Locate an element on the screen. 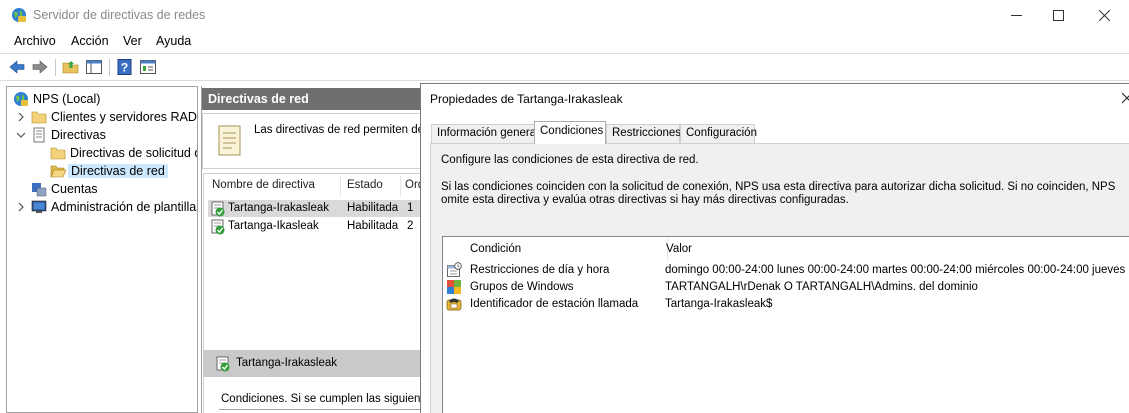 The image size is (1129, 413). calendar-icon is located at coordinates (454, 269).